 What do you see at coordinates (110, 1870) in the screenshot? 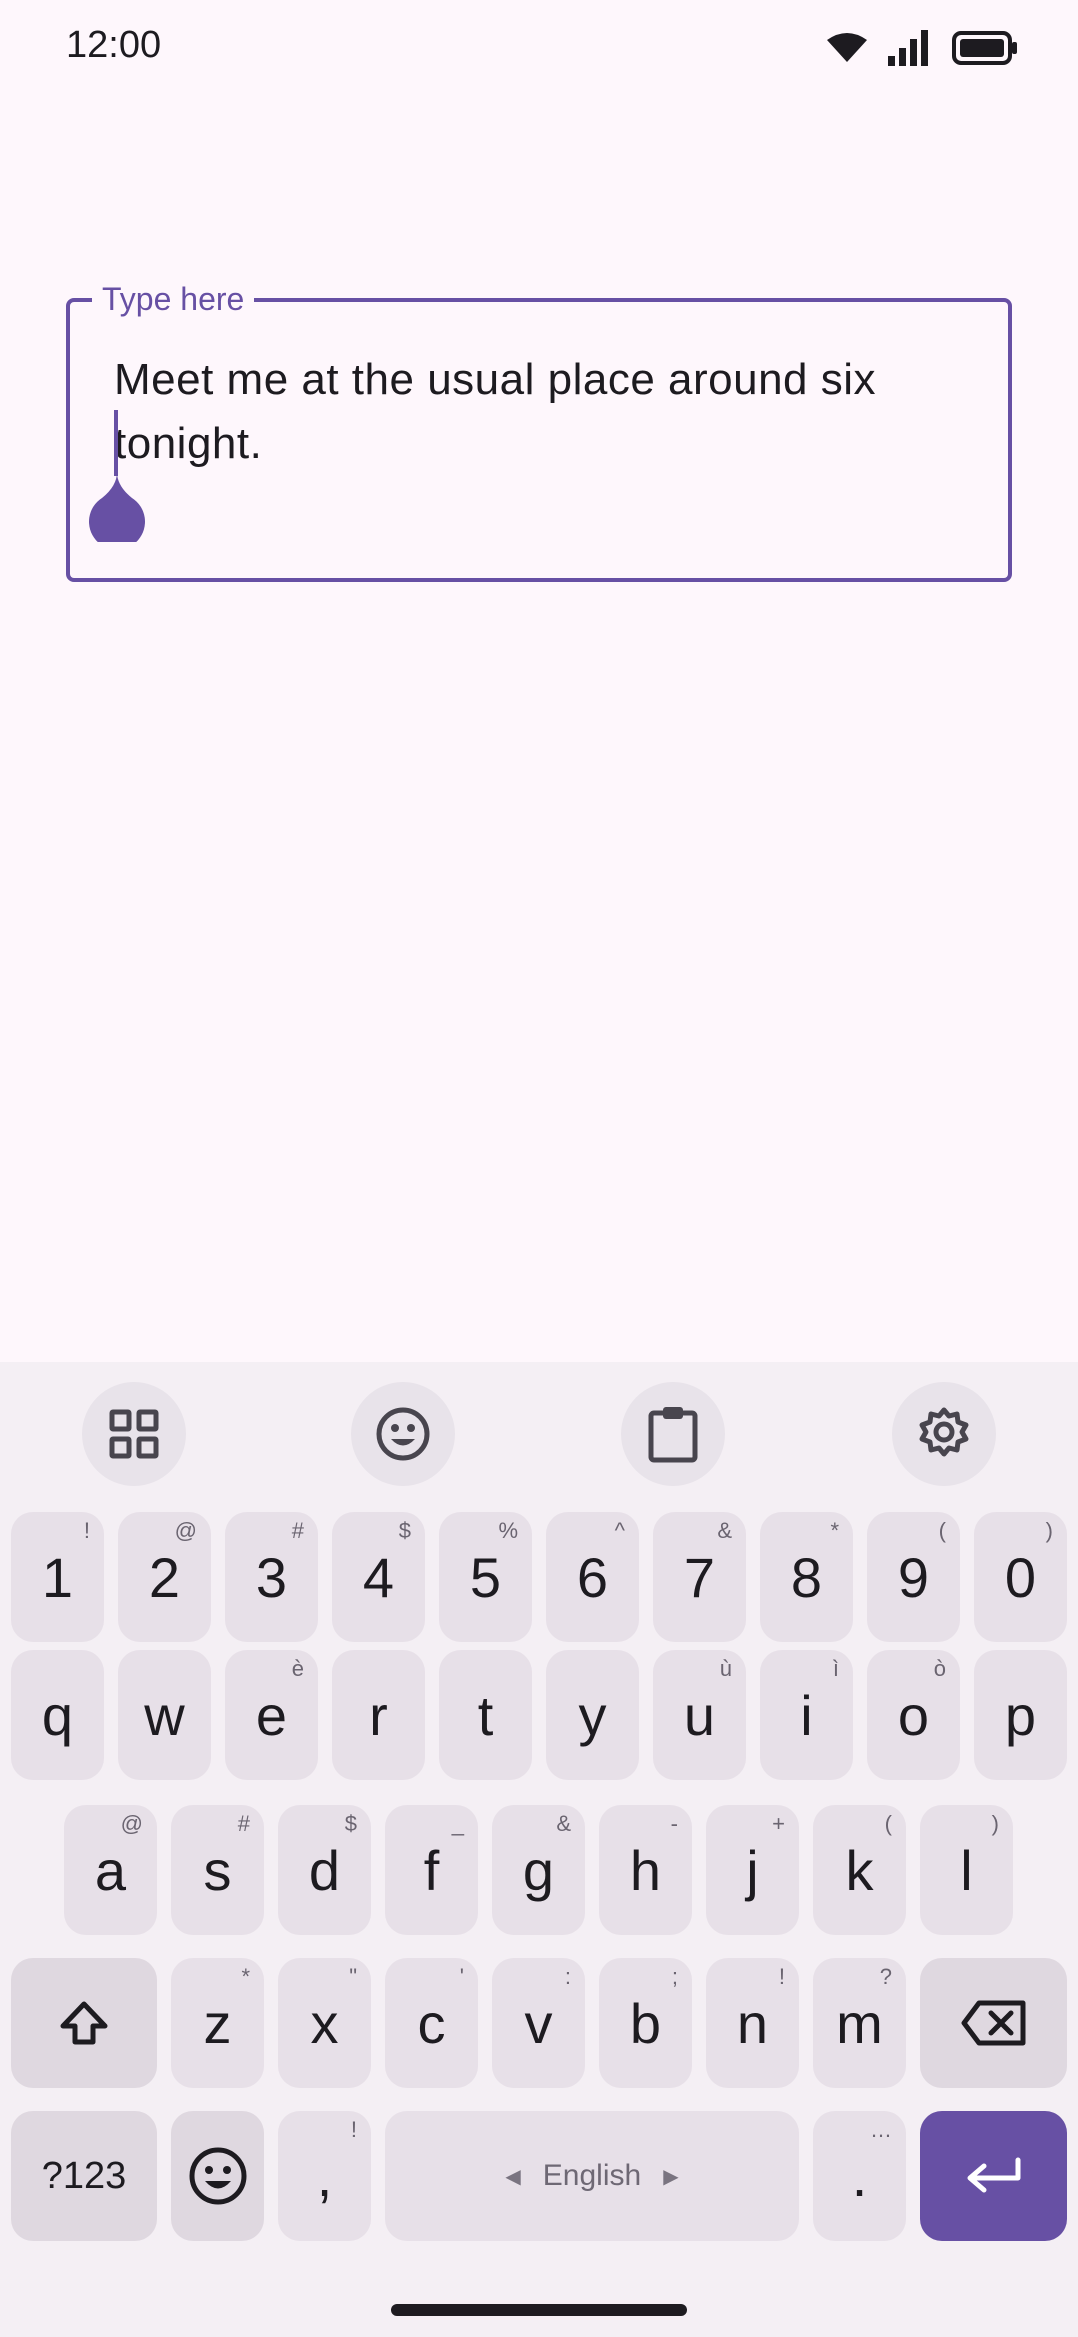
I see `key-a: a @` at bounding box center [110, 1870].